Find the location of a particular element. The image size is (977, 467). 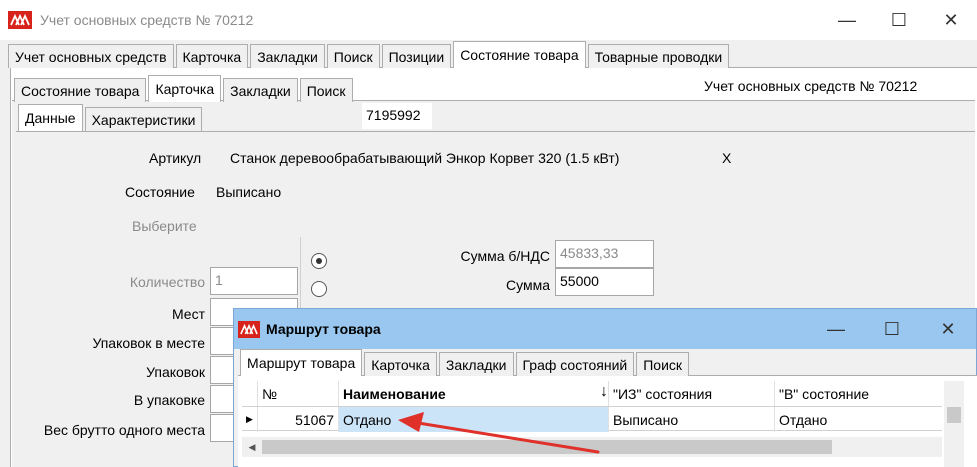

row-name: Отдано is located at coordinates (474, 419).